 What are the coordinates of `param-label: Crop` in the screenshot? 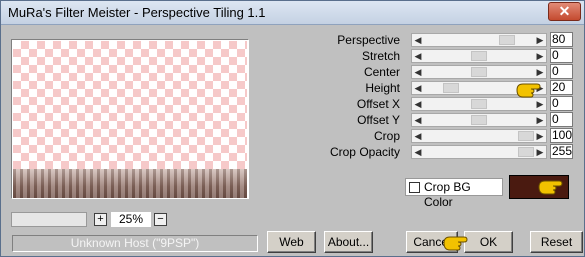 It's located at (386, 136).